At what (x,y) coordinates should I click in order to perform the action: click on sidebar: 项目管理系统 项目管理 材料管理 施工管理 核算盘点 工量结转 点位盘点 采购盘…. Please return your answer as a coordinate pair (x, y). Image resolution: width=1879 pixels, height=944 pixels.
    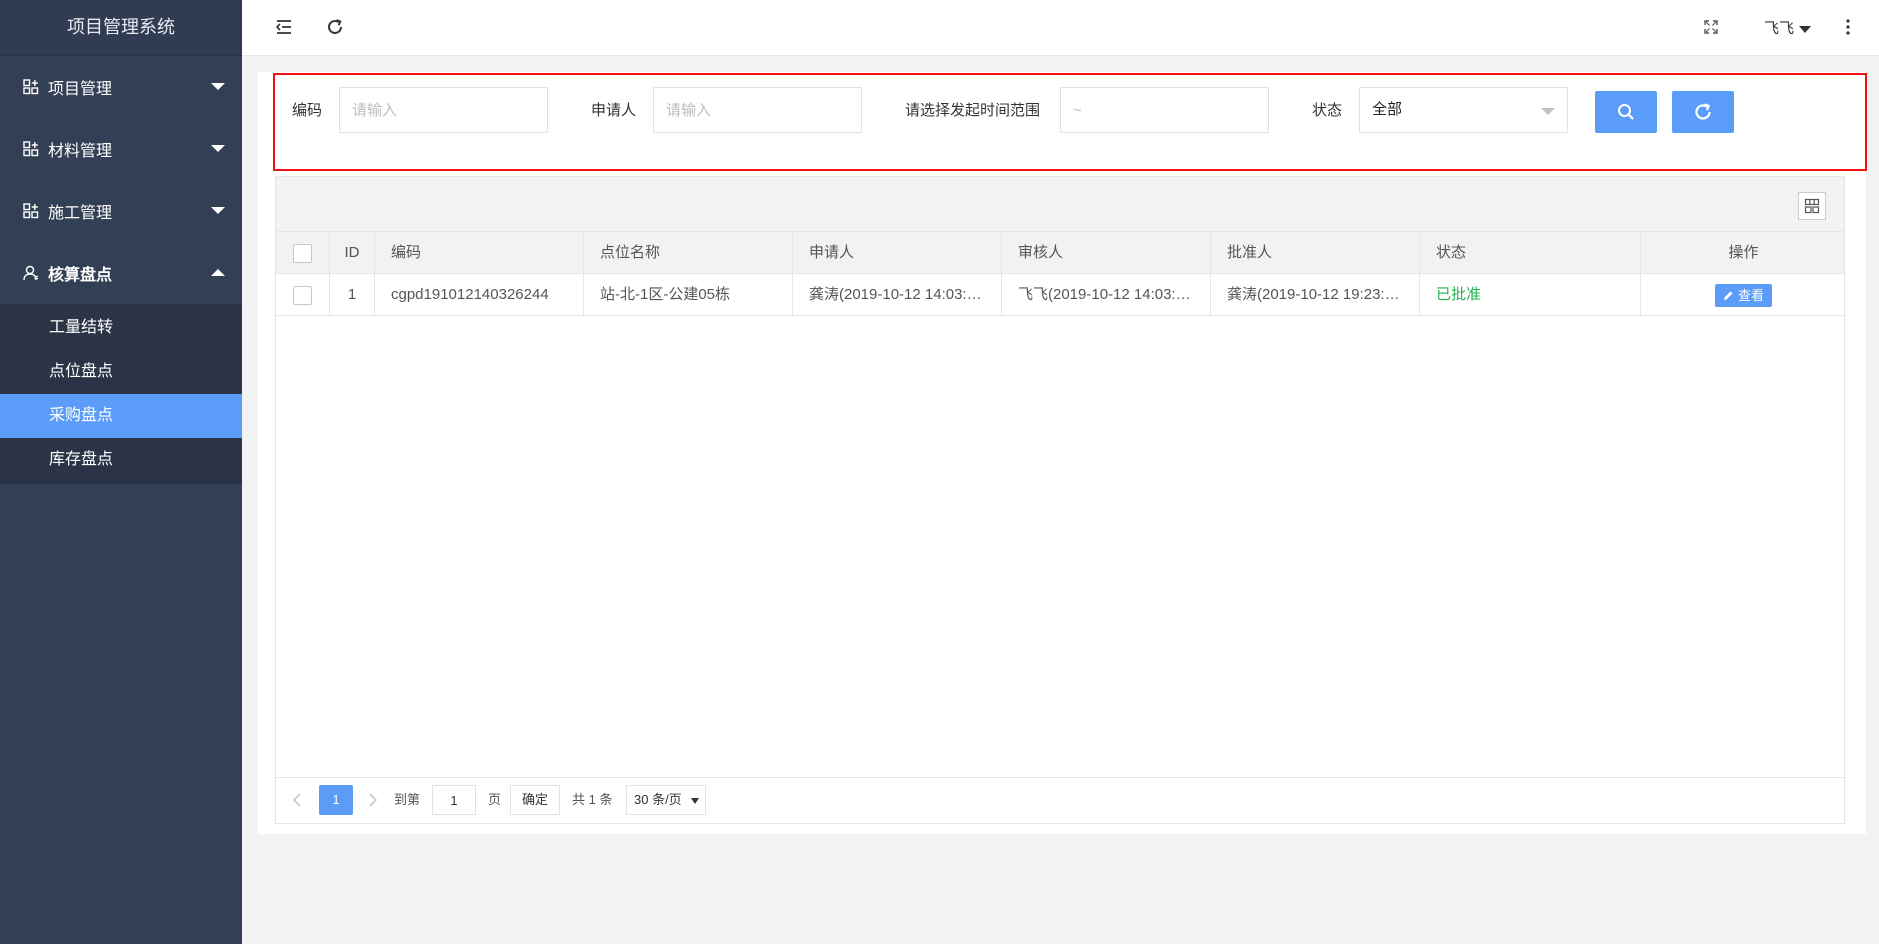
    Looking at the image, I should click on (121, 472).